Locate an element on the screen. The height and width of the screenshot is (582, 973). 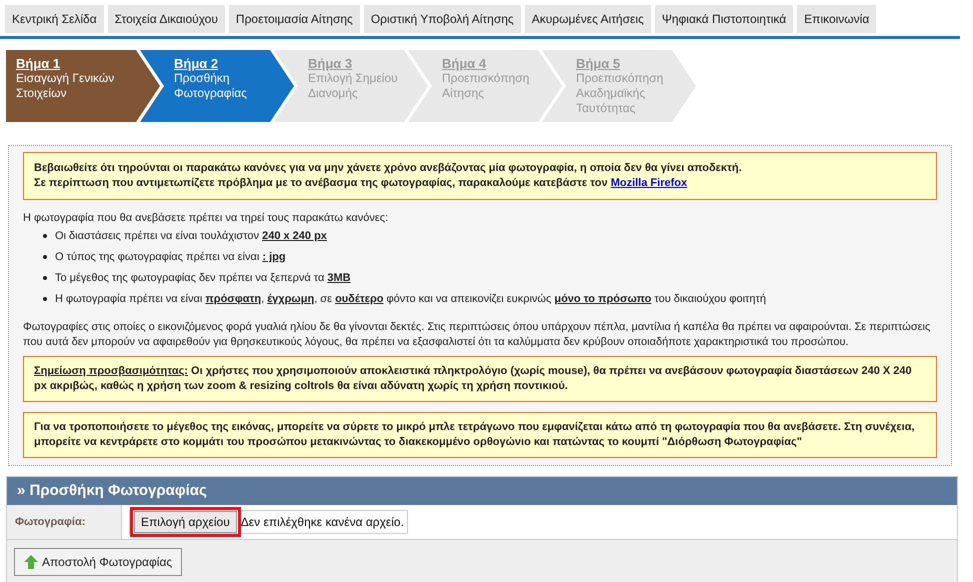
nav-tab: Προετοιμασία Αίτησης is located at coordinates (294, 19).